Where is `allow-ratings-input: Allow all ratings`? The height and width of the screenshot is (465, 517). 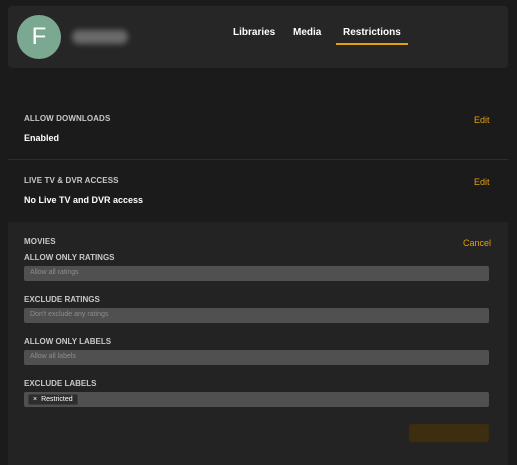 allow-ratings-input: Allow all ratings is located at coordinates (256, 273).